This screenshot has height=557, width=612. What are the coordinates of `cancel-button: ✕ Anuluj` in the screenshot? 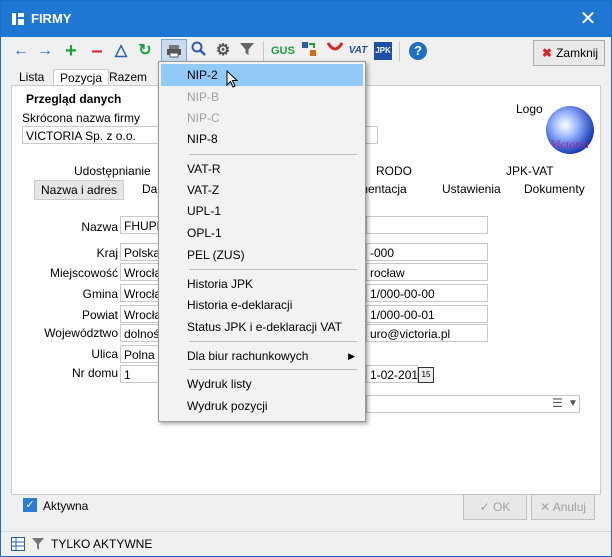 It's located at (563, 507).